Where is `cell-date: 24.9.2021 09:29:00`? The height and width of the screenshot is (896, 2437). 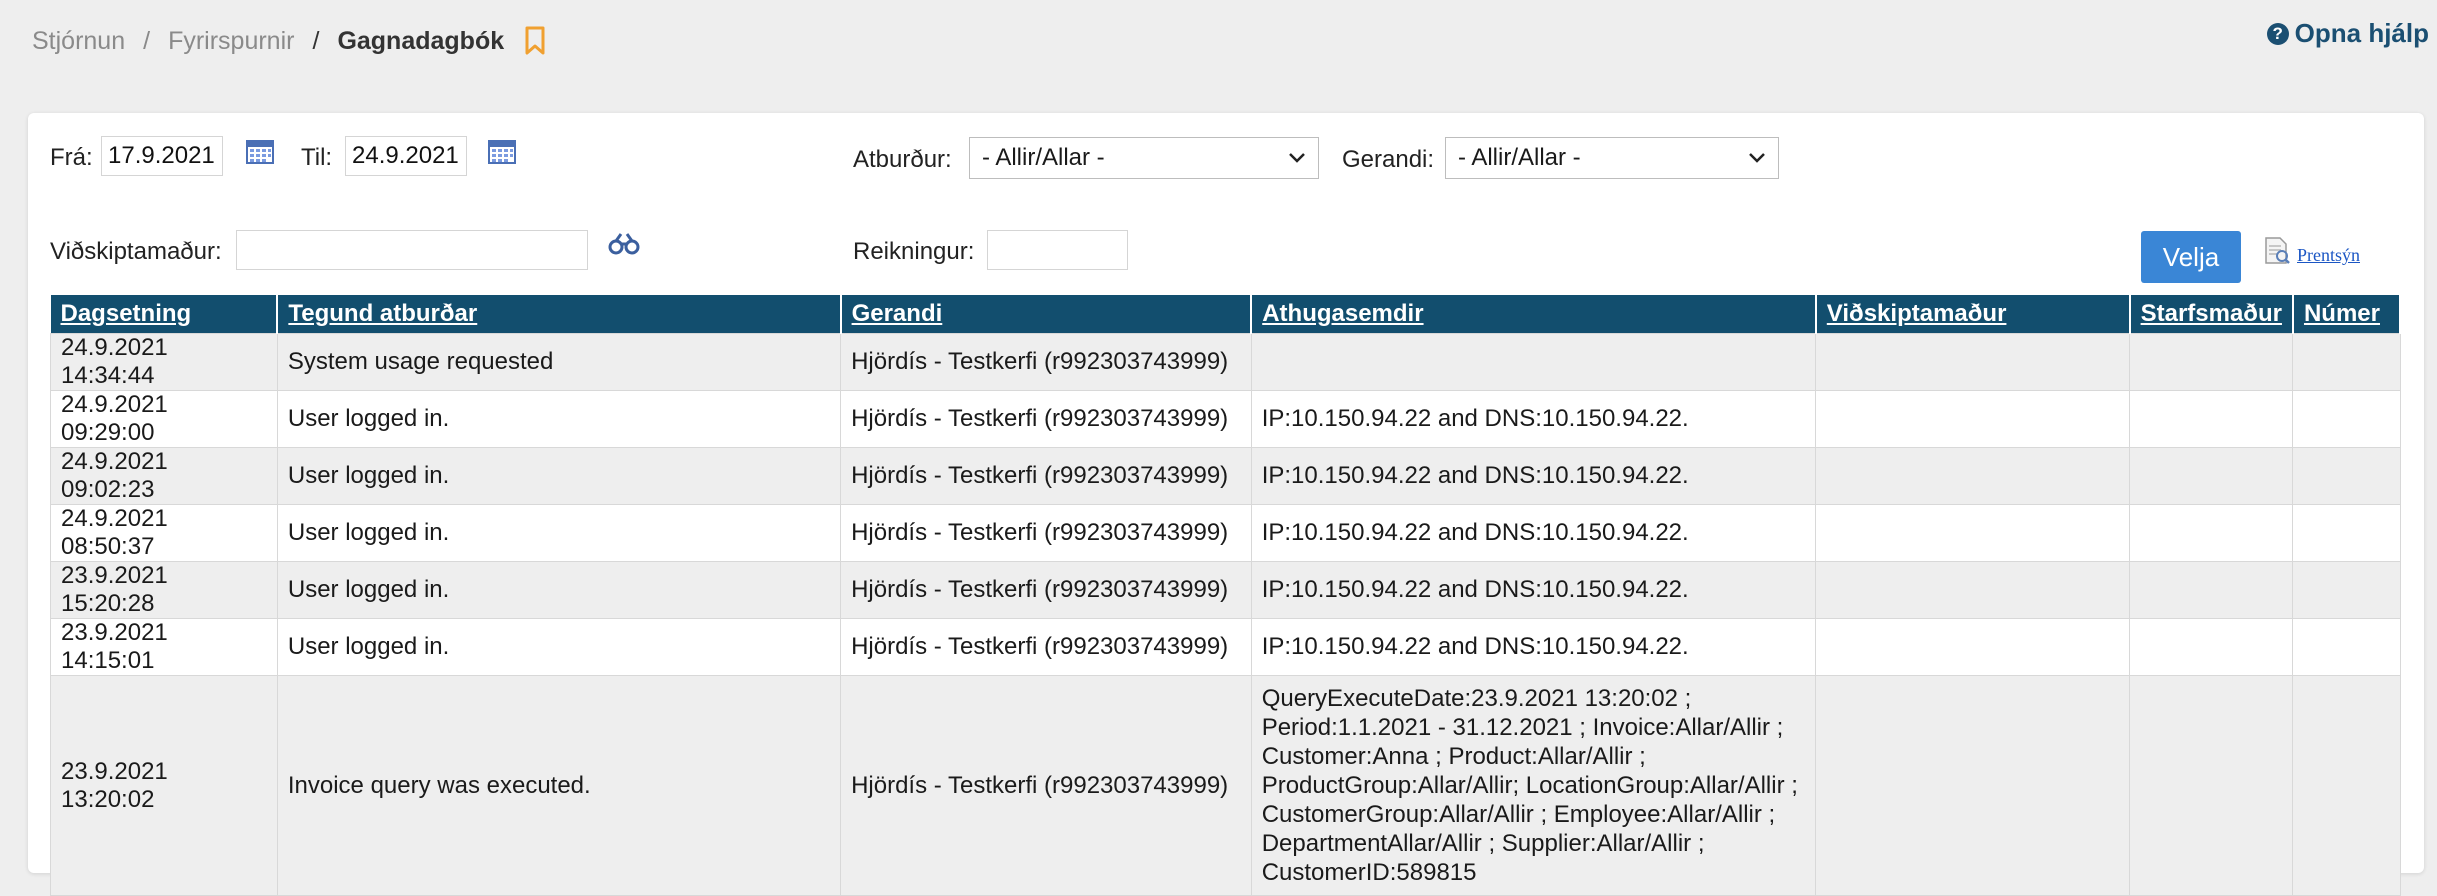 cell-date: 24.9.2021 09:29:00 is located at coordinates (164, 419).